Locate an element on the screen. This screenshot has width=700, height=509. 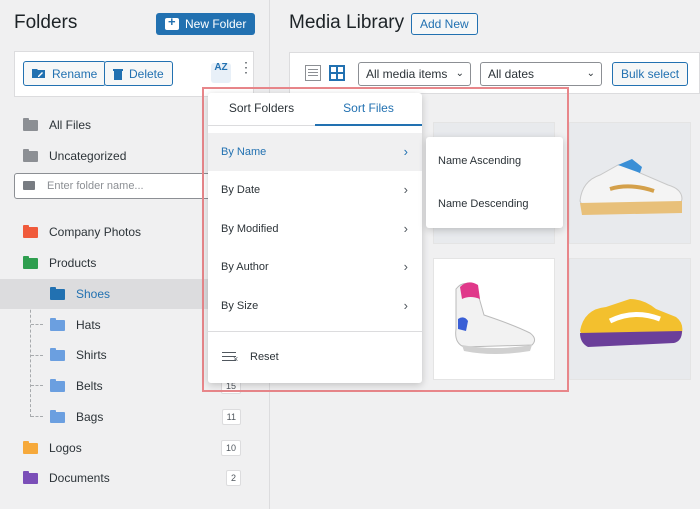
media-type-value: All media items is located at coordinates (407, 74).